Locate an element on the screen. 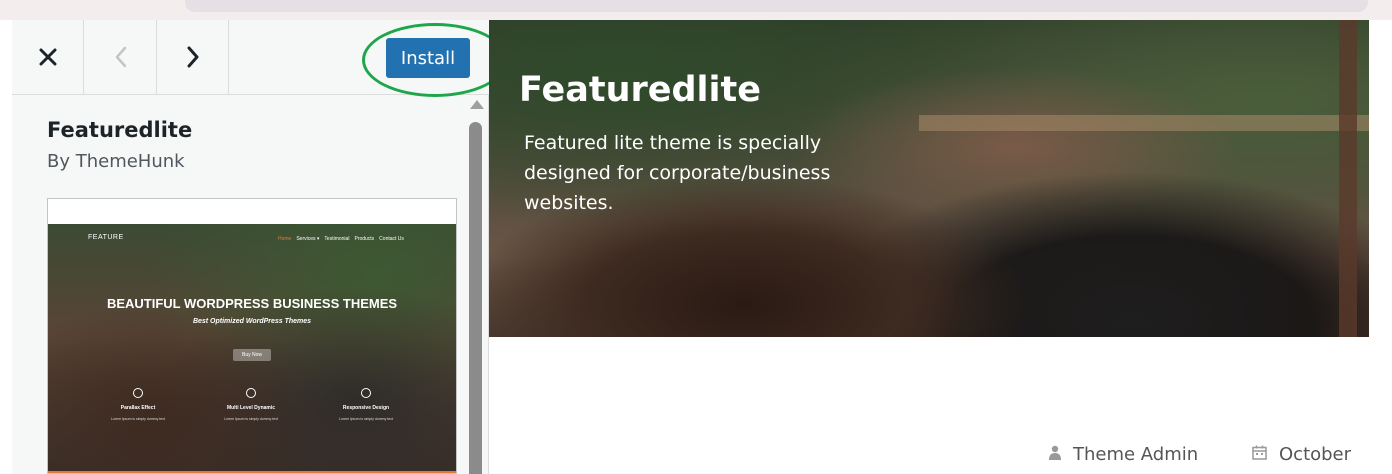 The image size is (1392, 474). post-date: October is located at coordinates (1301, 454).